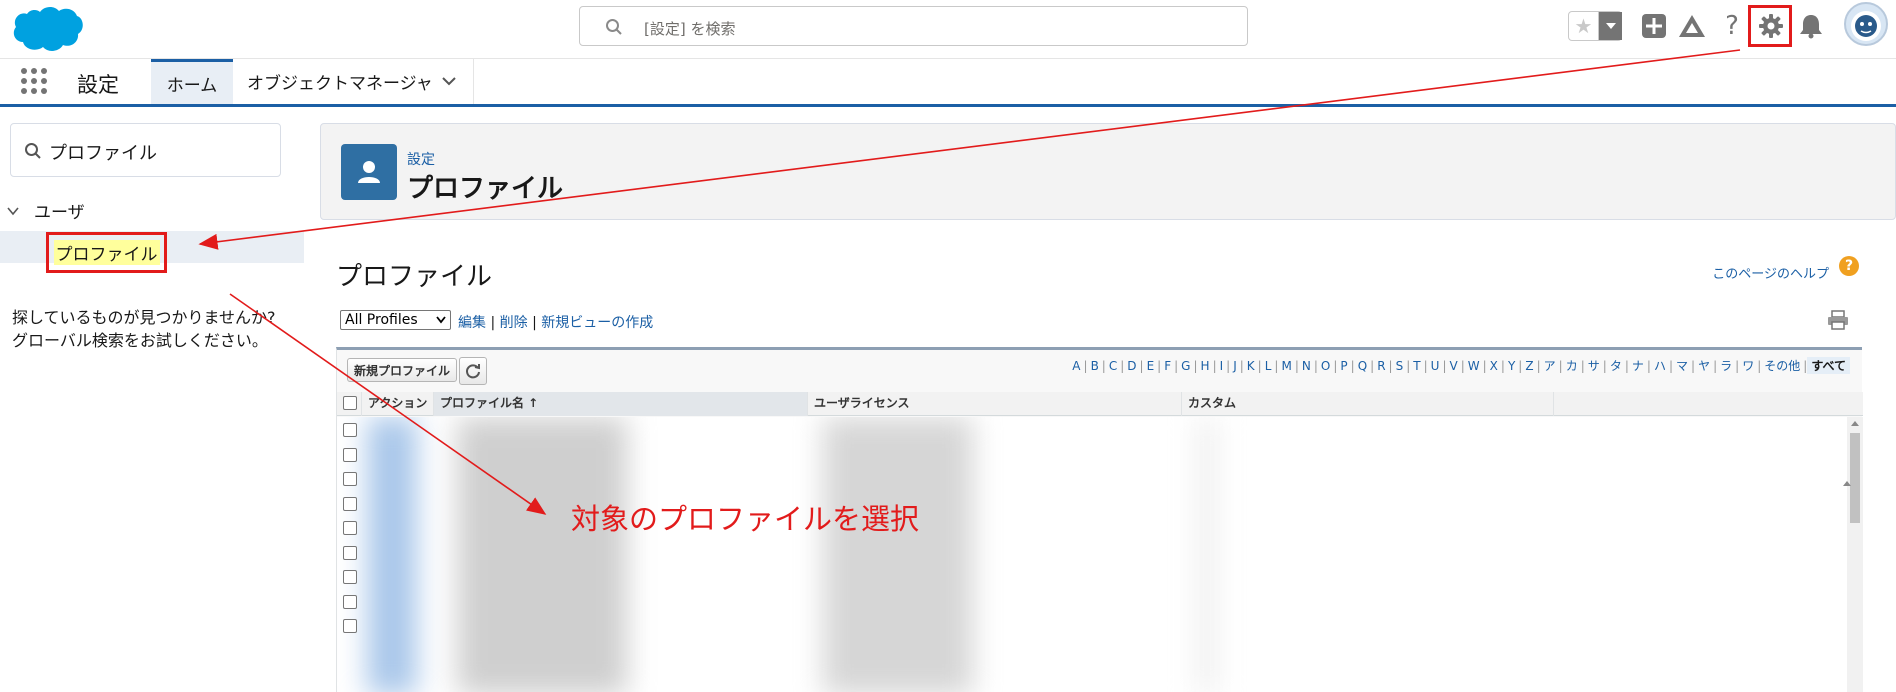 The height and width of the screenshot is (692, 1896). I want to click on create-view-link: 新規ビューの作成, so click(597, 323).